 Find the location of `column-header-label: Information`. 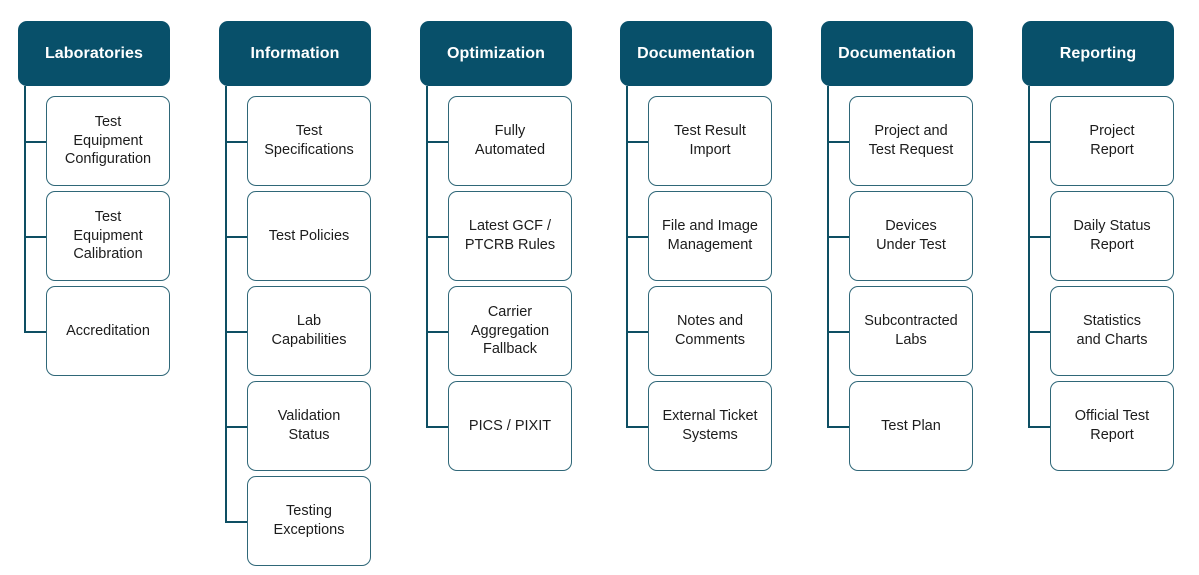

column-header-label: Information is located at coordinates (295, 53).